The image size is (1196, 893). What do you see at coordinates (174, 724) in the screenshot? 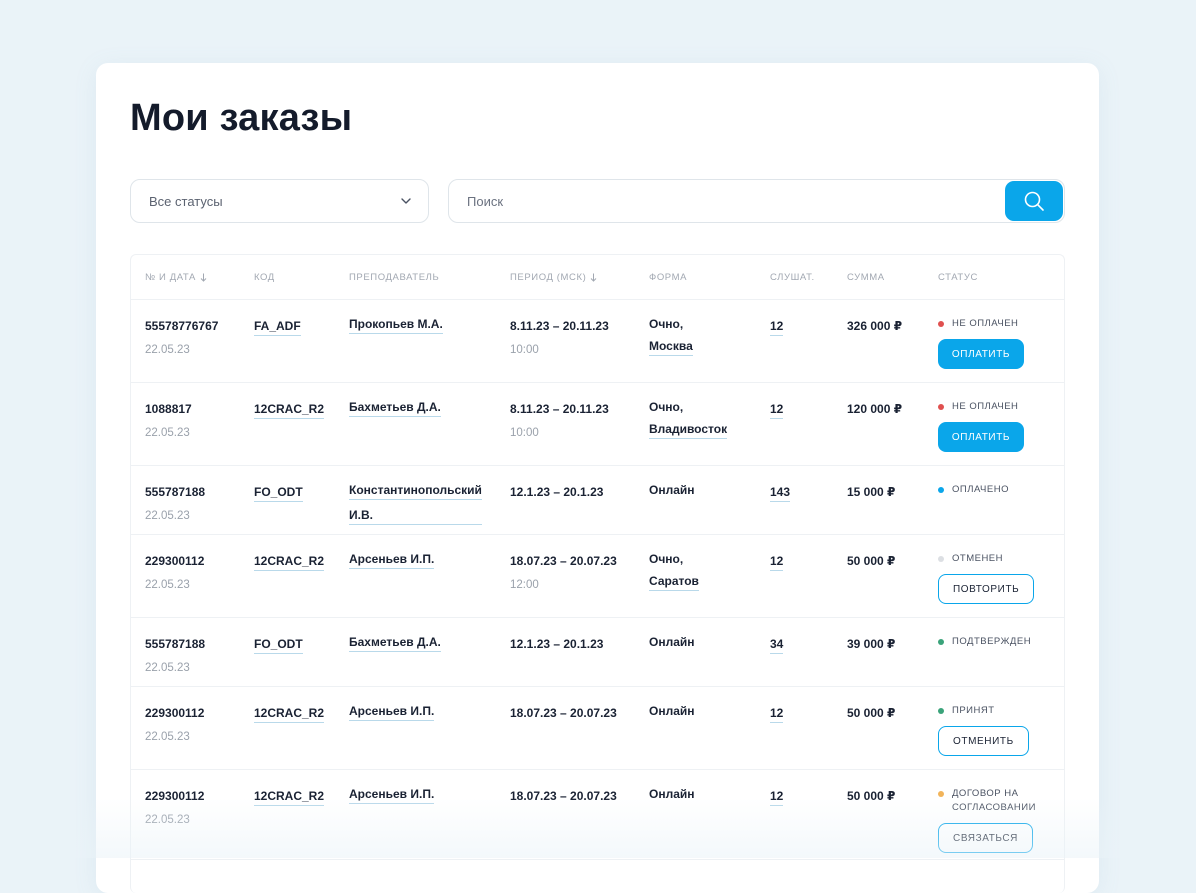
I see `order-number-cell: 229300112 22.05.23` at bounding box center [174, 724].